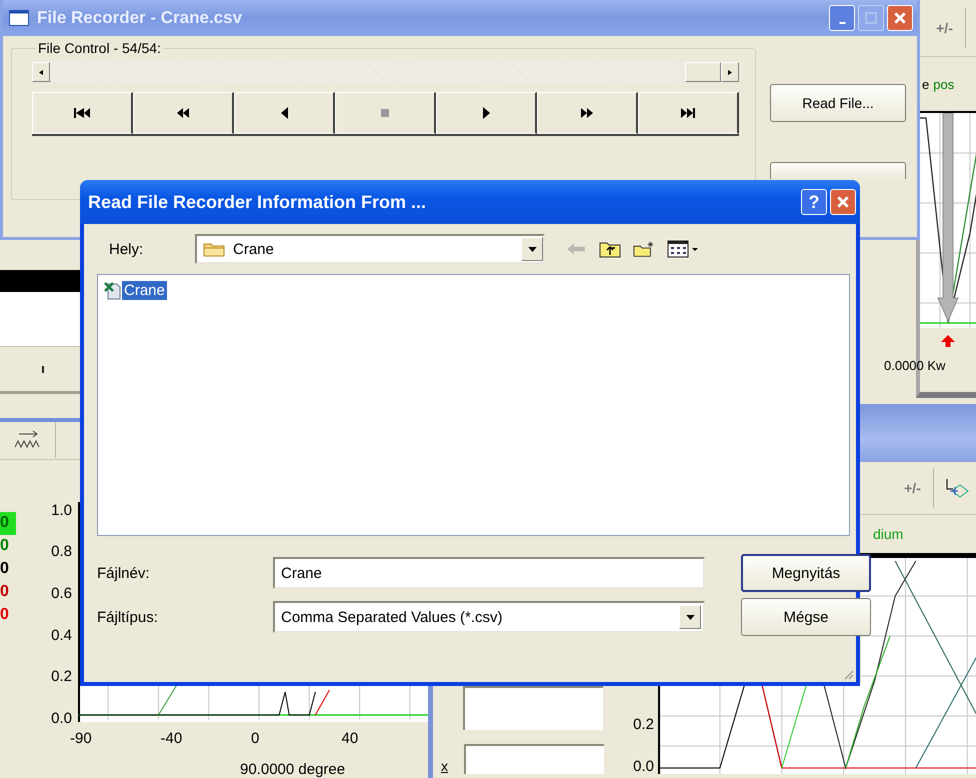  I want to click on spreadsheet-file-icon, so click(113, 291).